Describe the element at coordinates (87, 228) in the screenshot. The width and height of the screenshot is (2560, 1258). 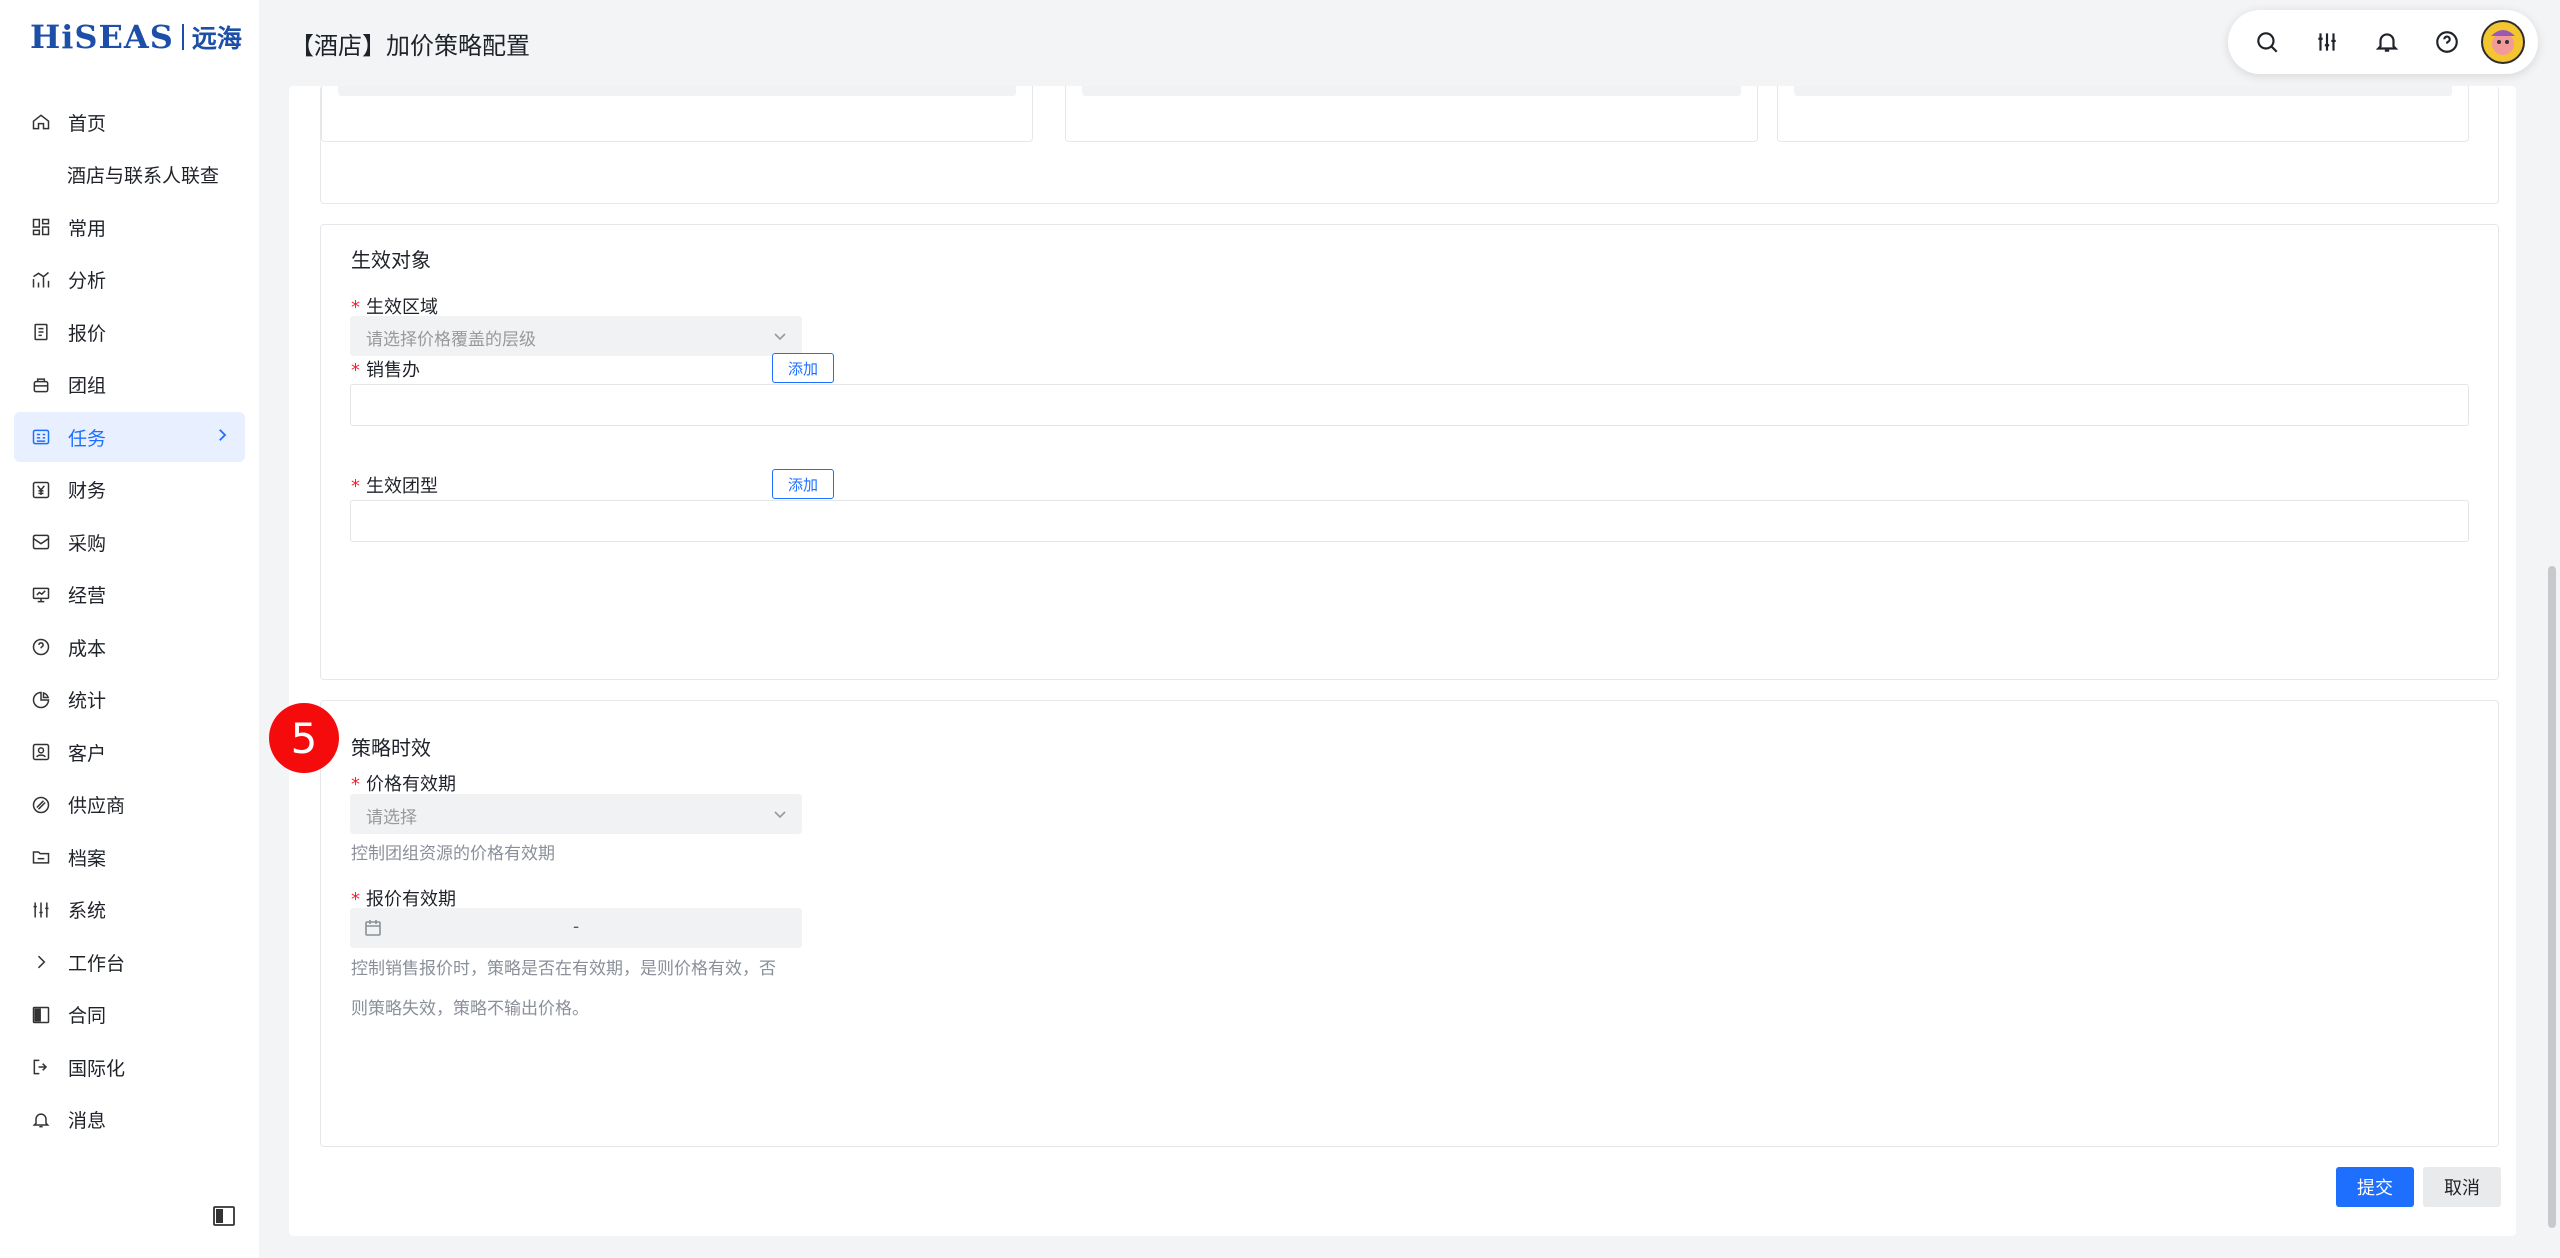
I see `sidebar-item-label: 常用` at that location.